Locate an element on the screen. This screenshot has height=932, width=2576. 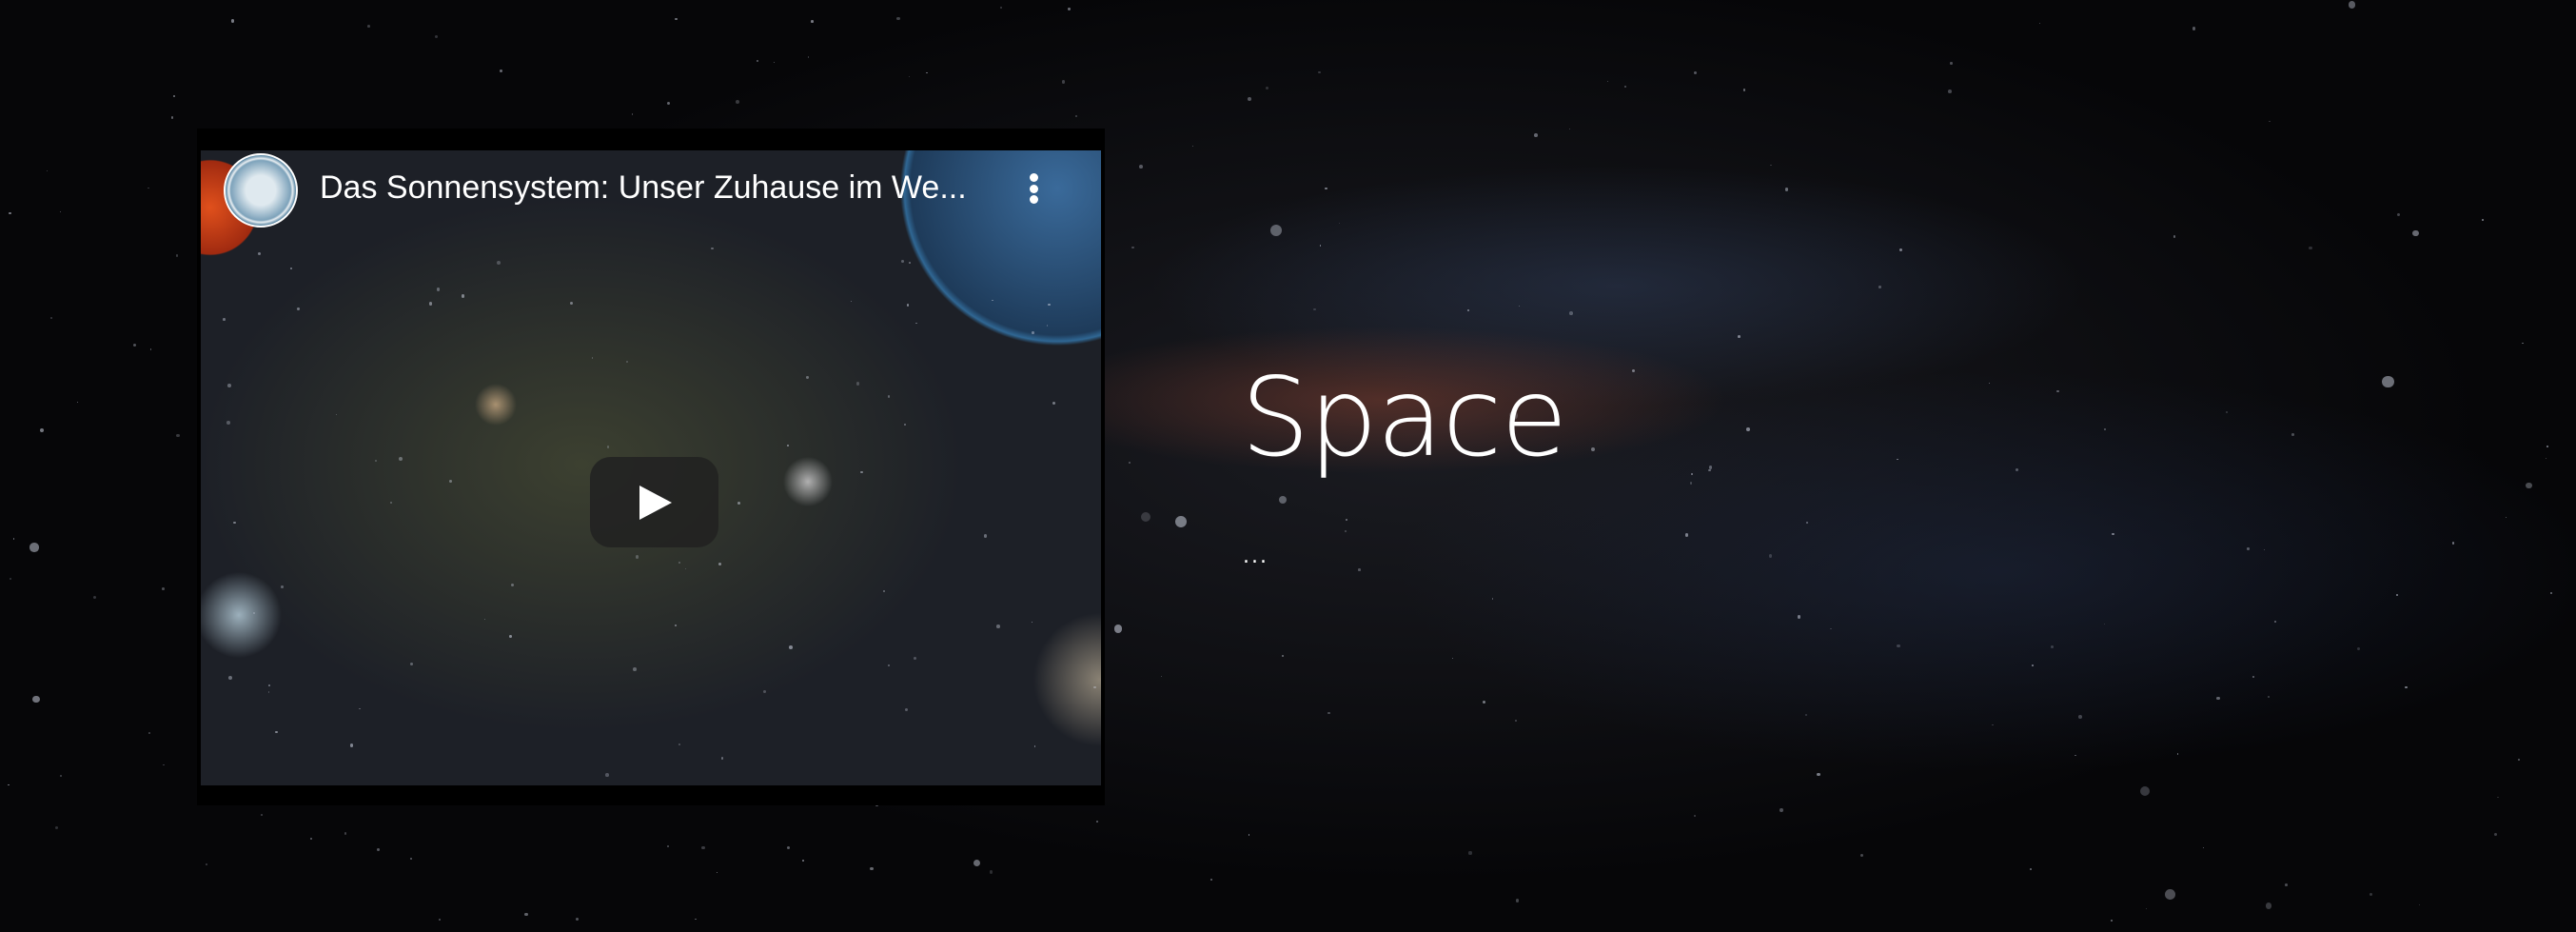
play-icon is located at coordinates (655, 503).